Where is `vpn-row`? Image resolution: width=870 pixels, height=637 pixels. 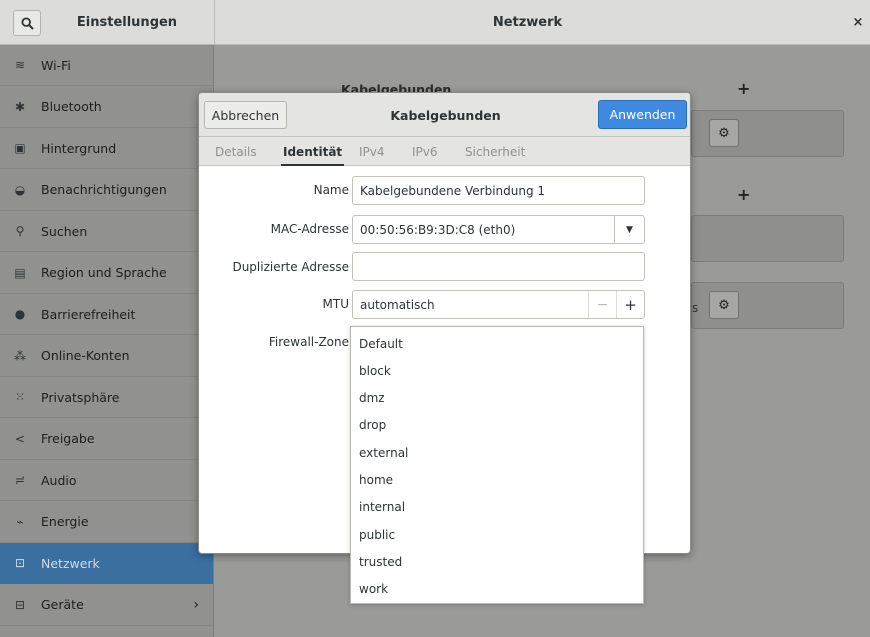 vpn-row is located at coordinates (767, 238).